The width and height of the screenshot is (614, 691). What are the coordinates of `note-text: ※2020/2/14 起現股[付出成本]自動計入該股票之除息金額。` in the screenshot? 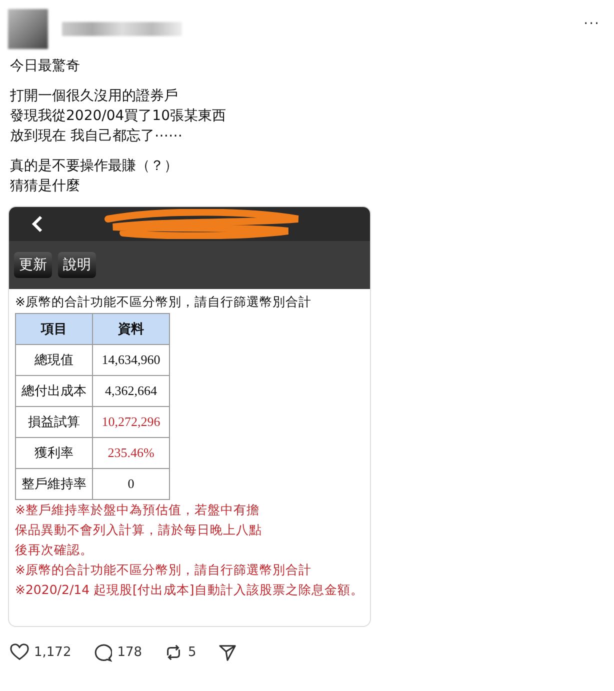 It's located at (189, 590).